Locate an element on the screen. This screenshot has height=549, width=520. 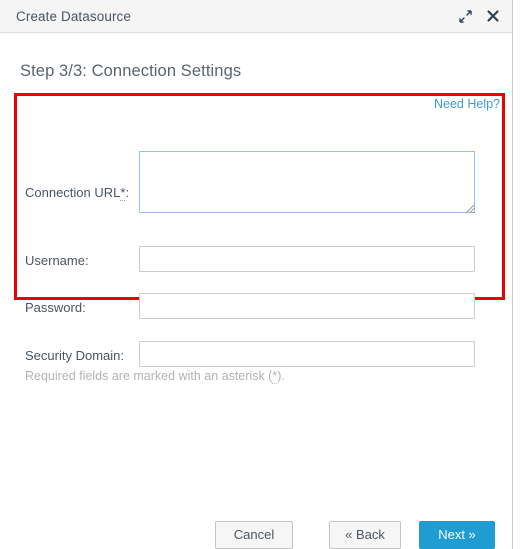
security-domain-input is located at coordinates (307, 354).